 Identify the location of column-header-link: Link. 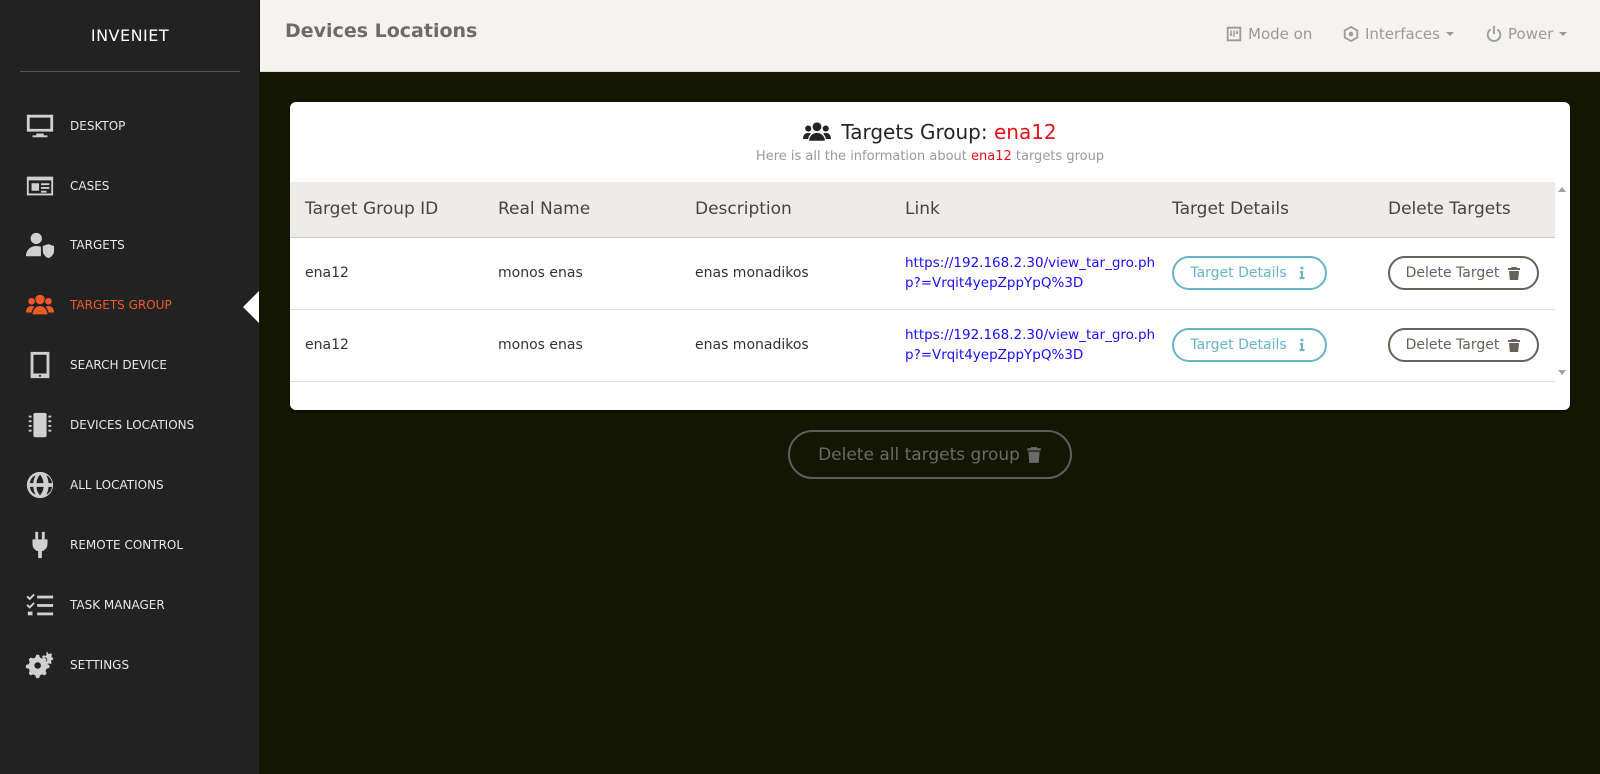
(922, 209).